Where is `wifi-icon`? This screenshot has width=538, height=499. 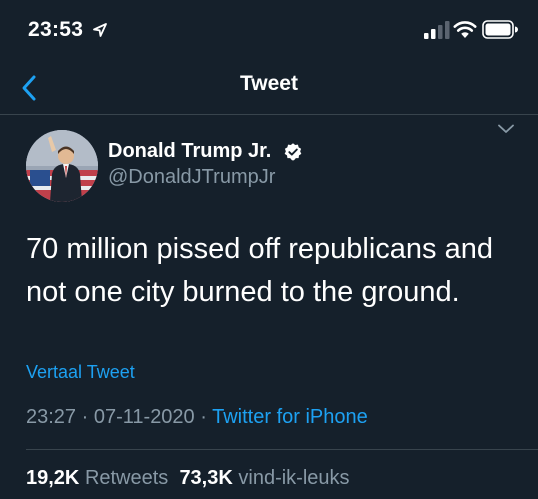
wifi-icon is located at coordinates (465, 29).